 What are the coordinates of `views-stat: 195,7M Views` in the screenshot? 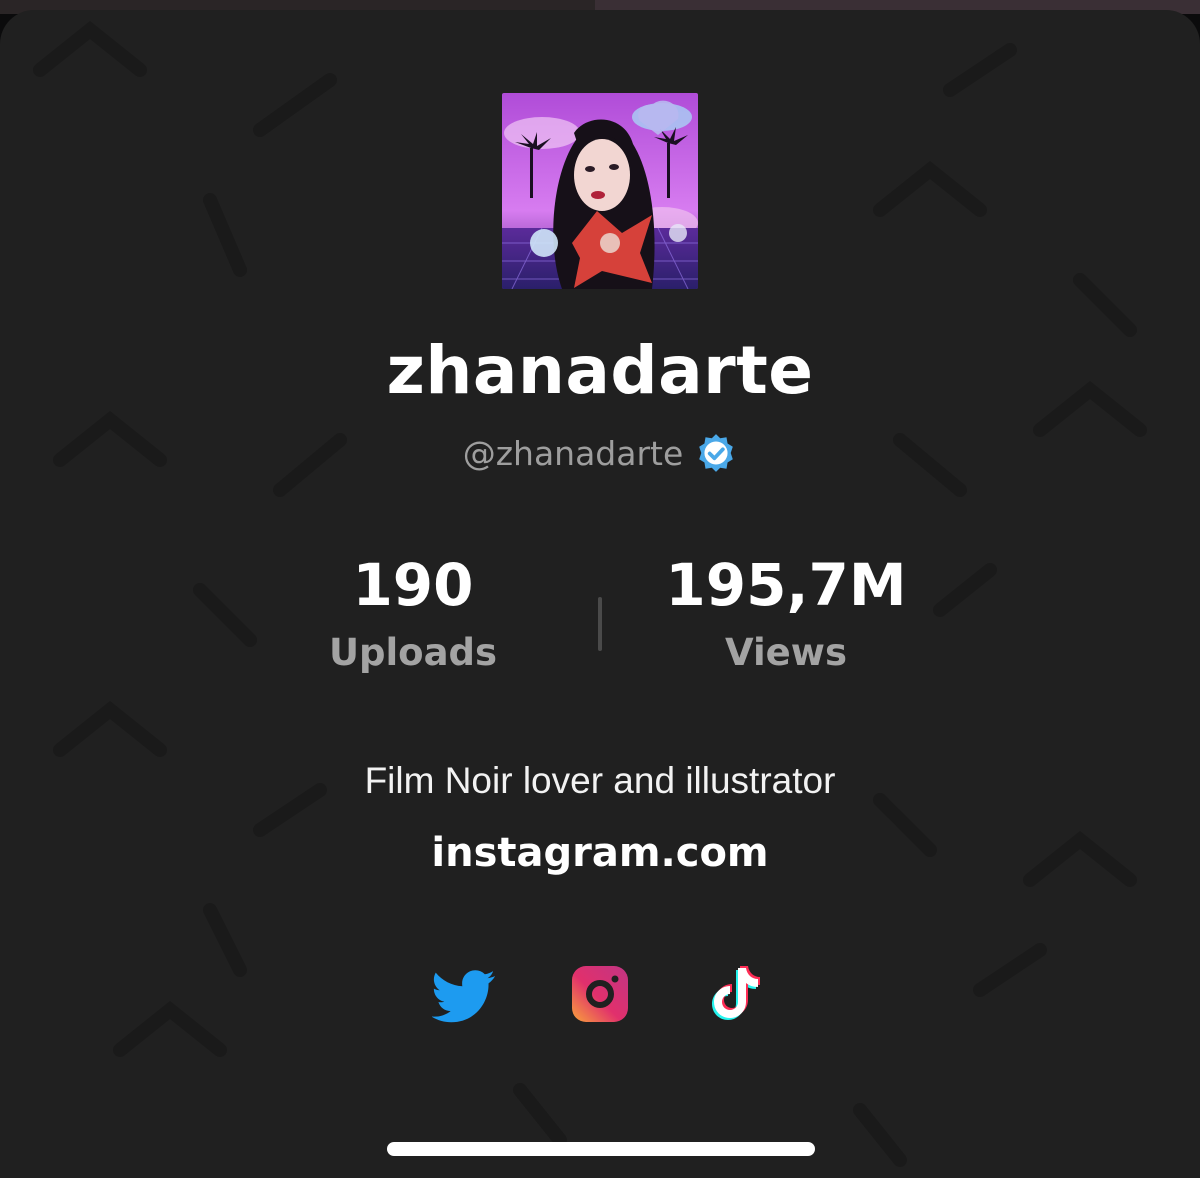 It's located at (786, 613).